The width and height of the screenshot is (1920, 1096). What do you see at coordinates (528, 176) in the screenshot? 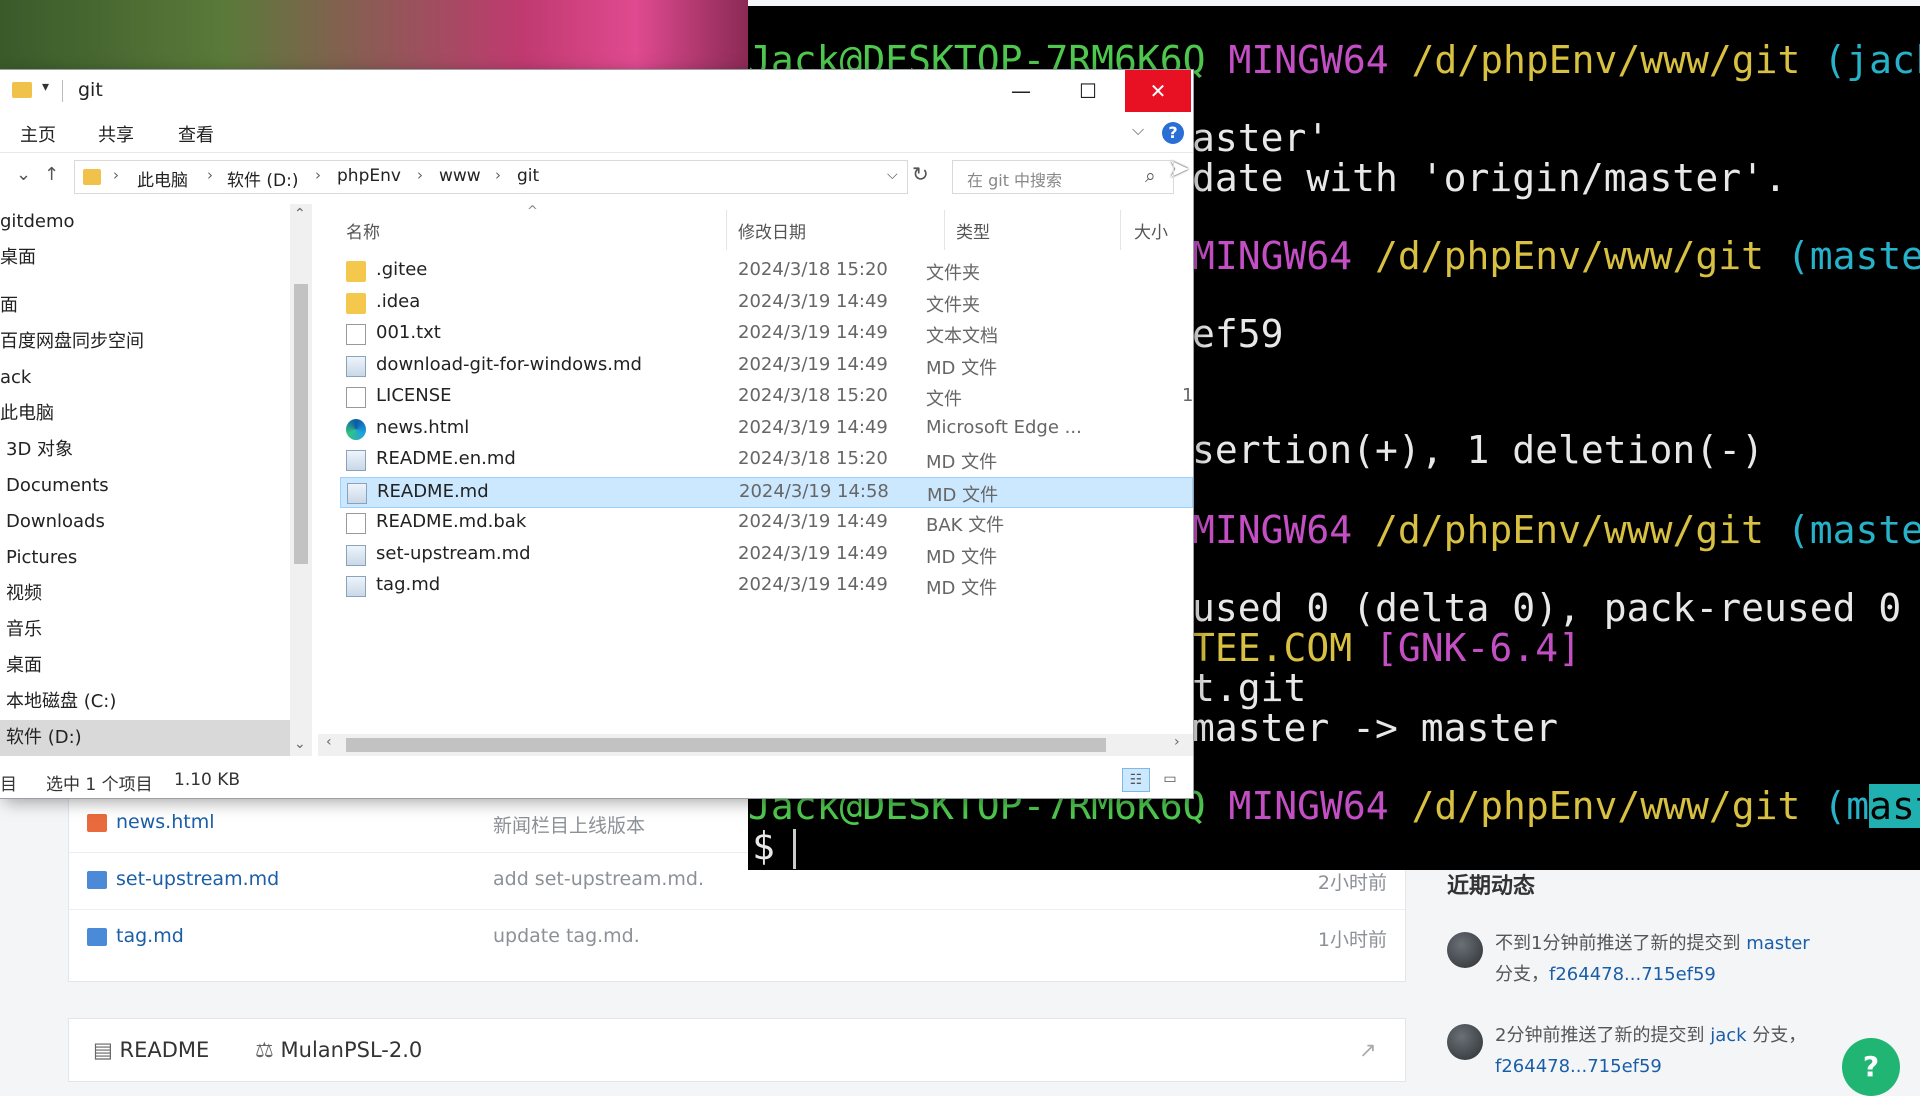
I see `breadcrumb-git: git` at bounding box center [528, 176].